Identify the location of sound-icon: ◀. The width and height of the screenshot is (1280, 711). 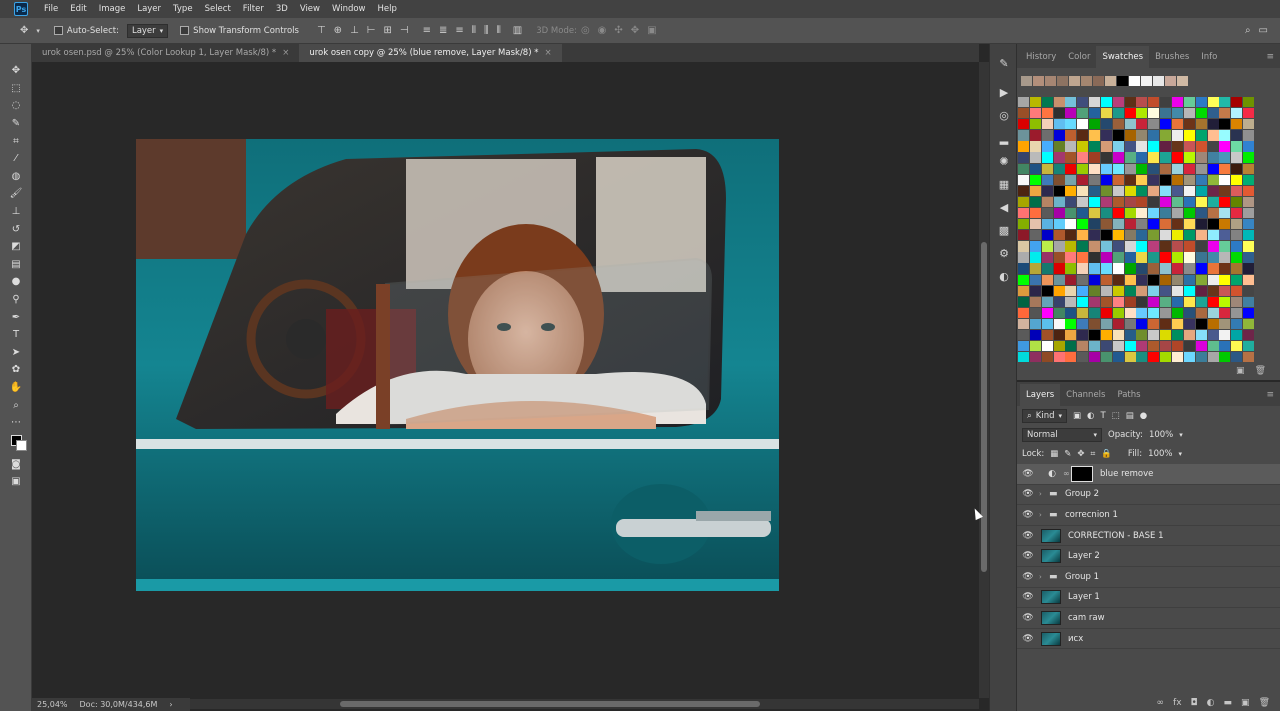
(1004, 207).